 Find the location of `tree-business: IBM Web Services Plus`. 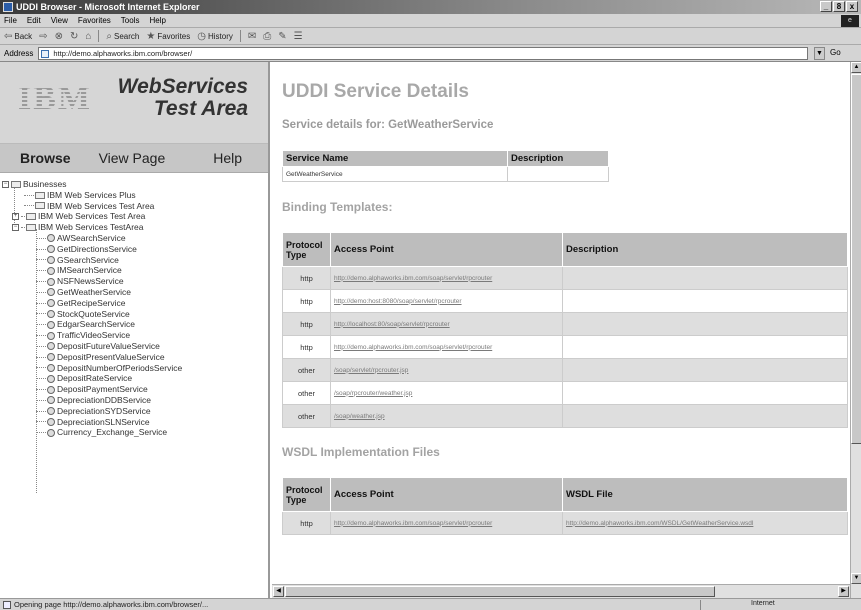

tree-business: IBM Web Services Plus is located at coordinates (134, 195).